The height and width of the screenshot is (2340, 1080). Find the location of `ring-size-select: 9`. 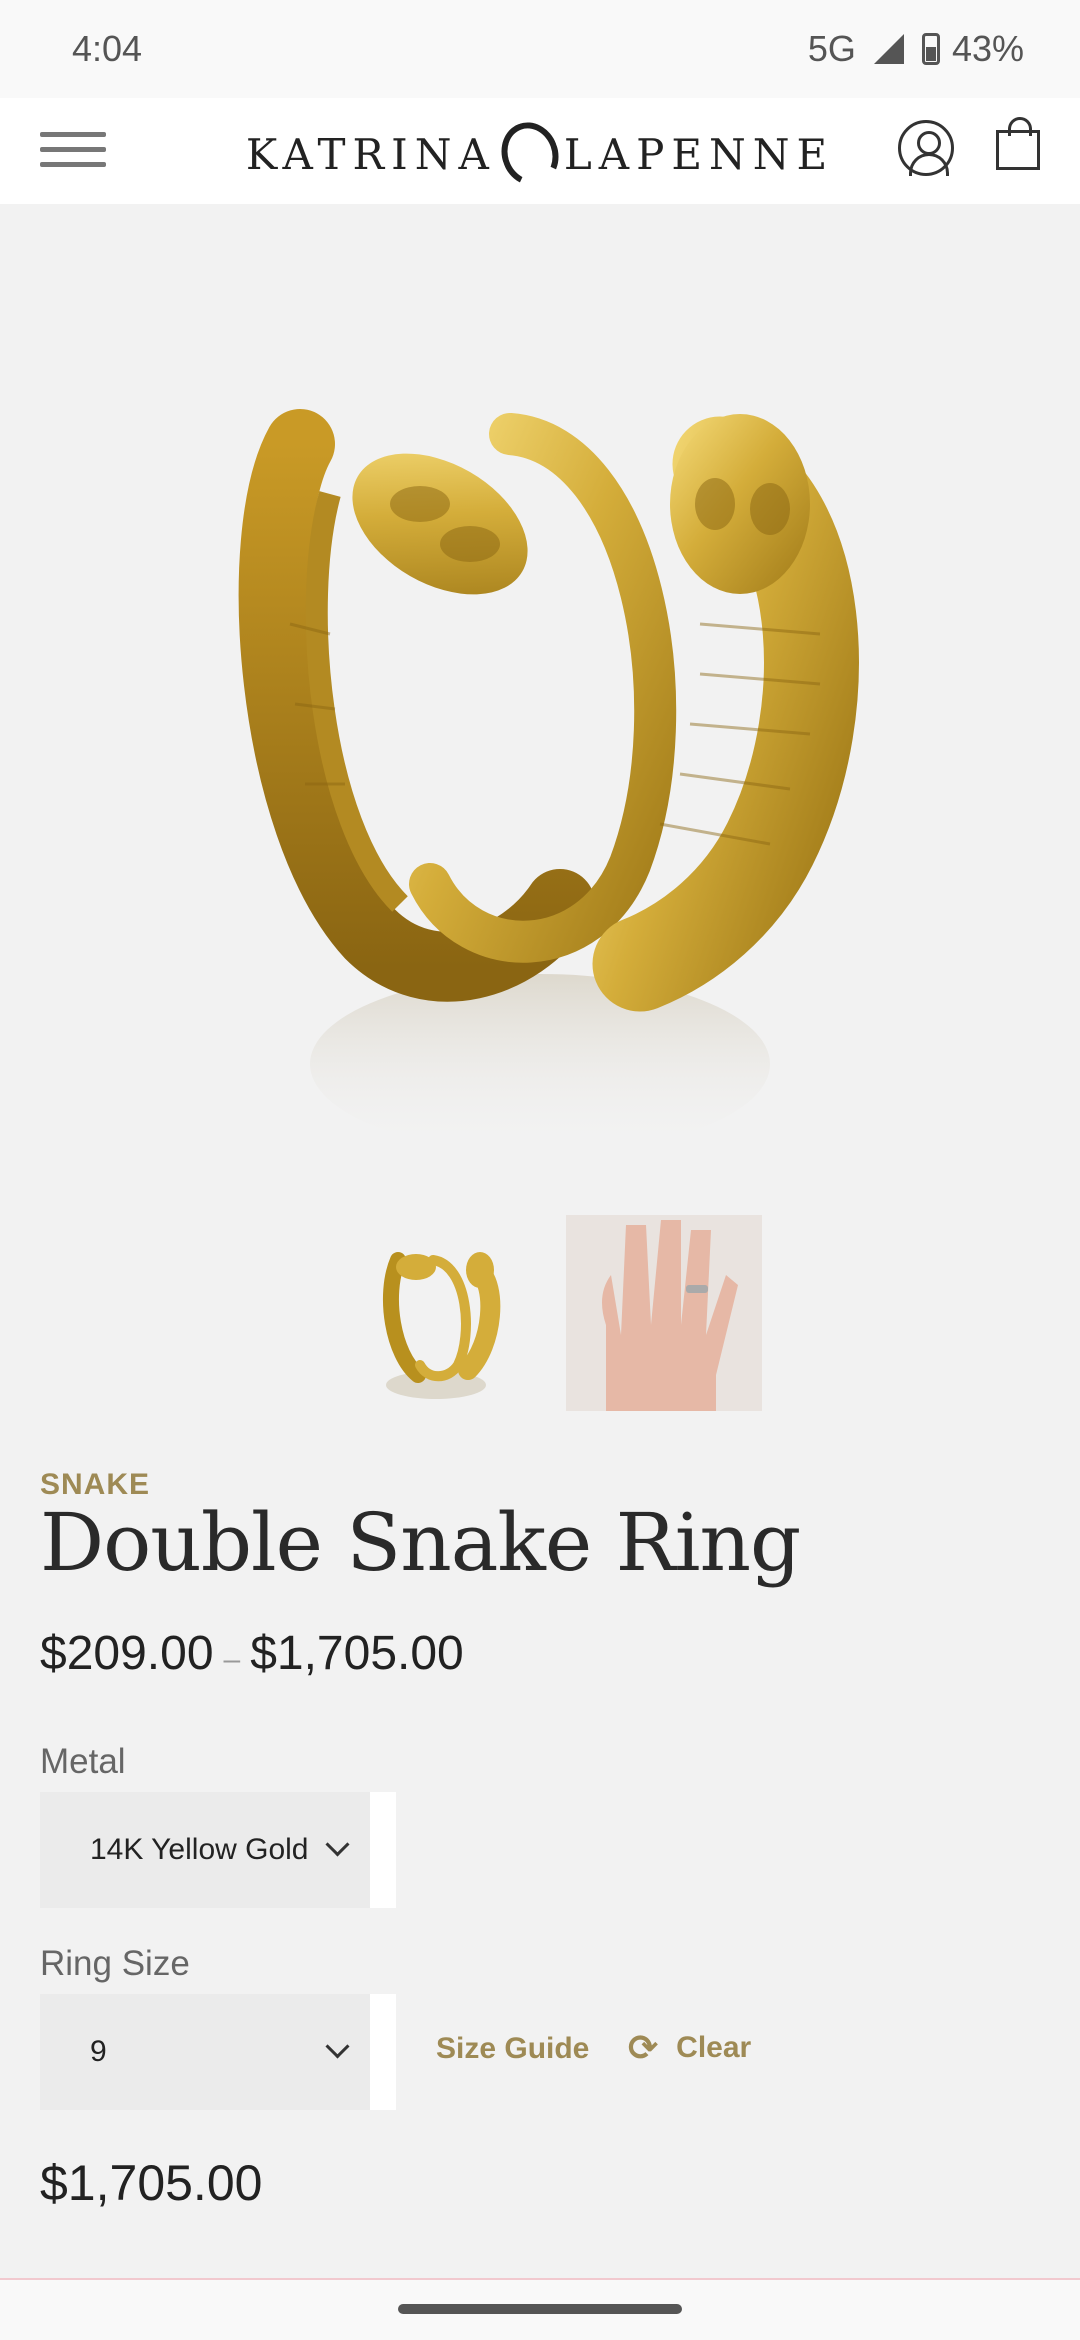

ring-size-select: 9 is located at coordinates (218, 2052).